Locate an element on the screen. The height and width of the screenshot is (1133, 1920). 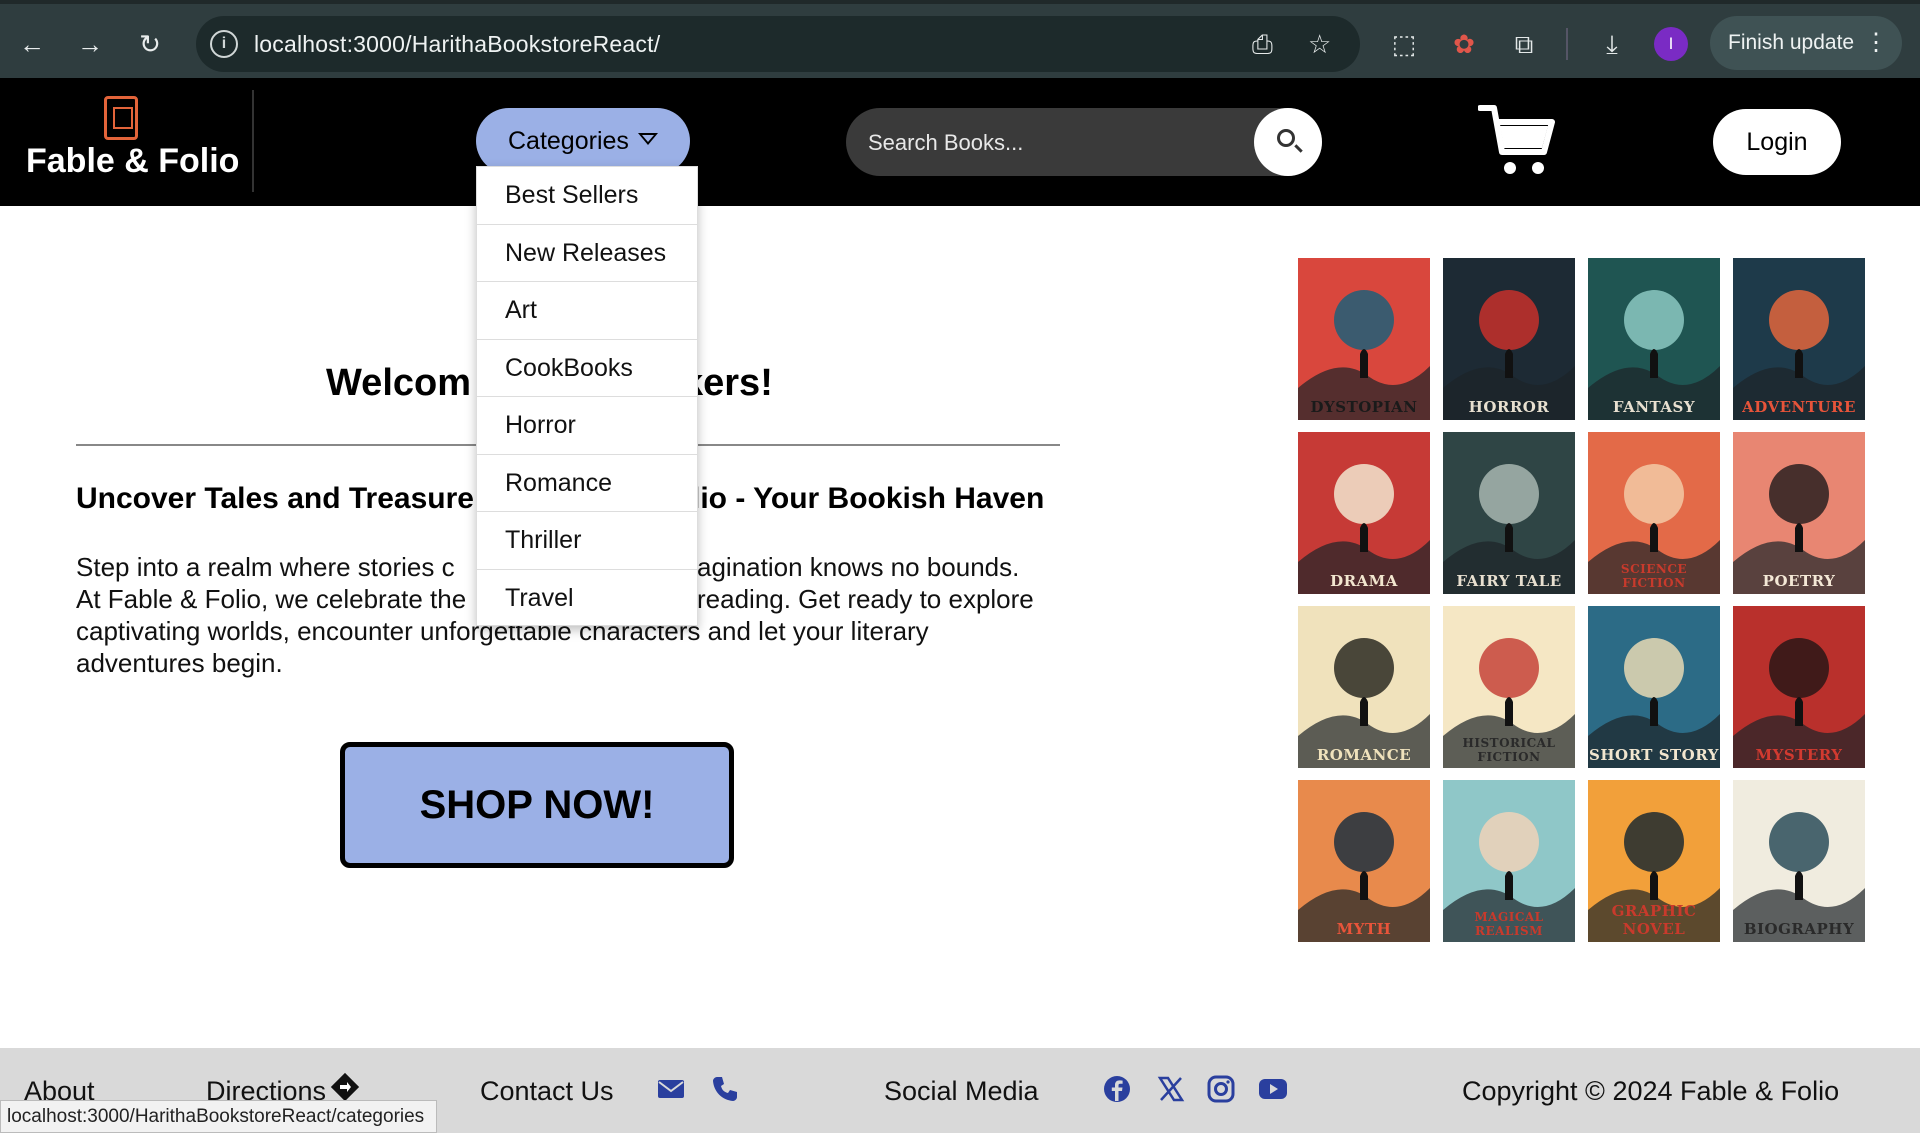
directions-sign-icon is located at coordinates (345, 1087).